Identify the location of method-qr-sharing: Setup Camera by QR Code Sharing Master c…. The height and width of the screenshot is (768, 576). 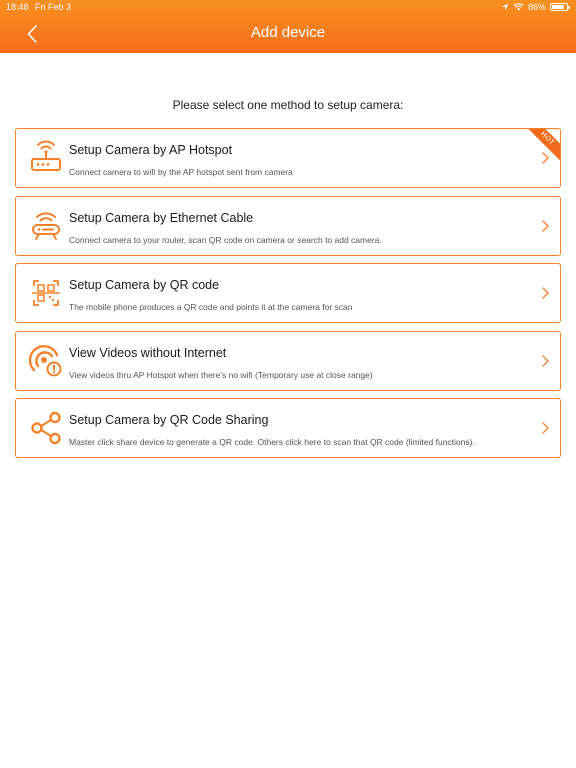
(288, 428).